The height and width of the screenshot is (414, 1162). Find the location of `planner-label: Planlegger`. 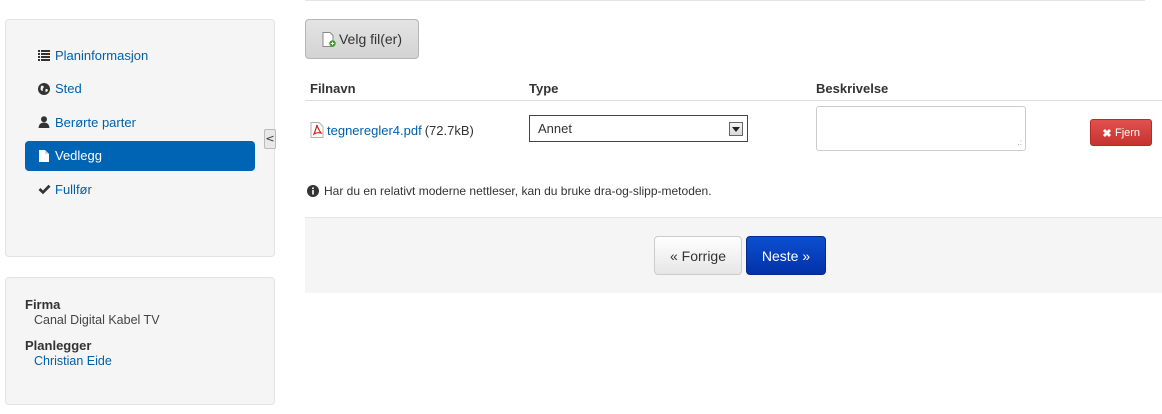

planner-label: Planlegger is located at coordinates (58, 345).